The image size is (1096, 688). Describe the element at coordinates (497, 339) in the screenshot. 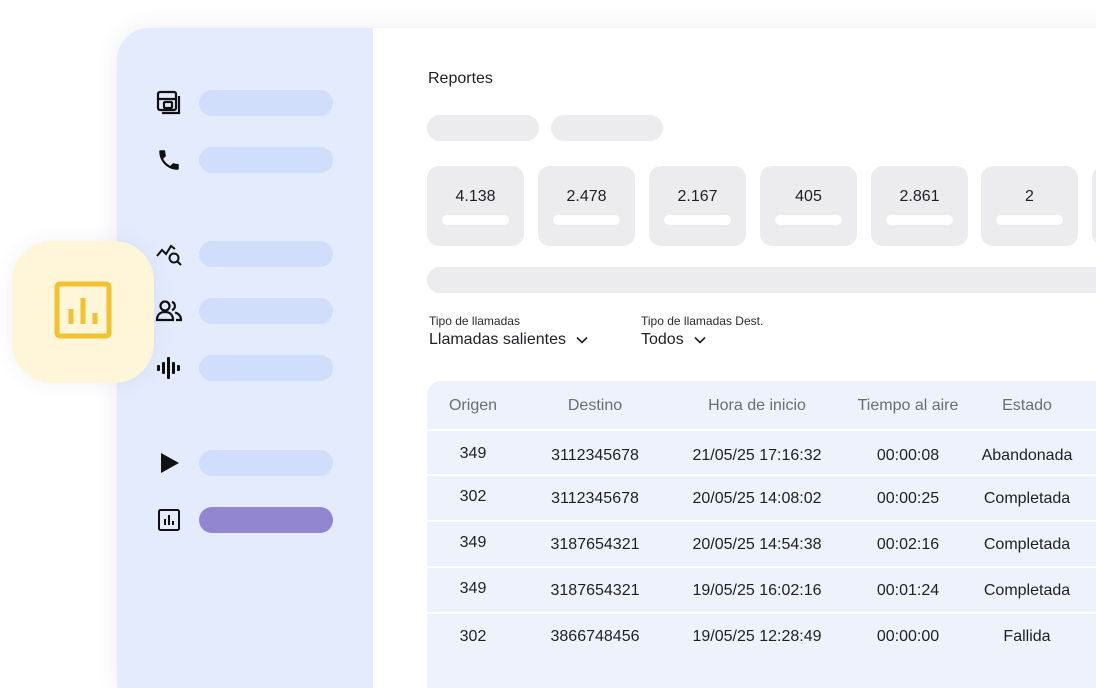

I see `call-type-value: Llamadas salientes` at that location.